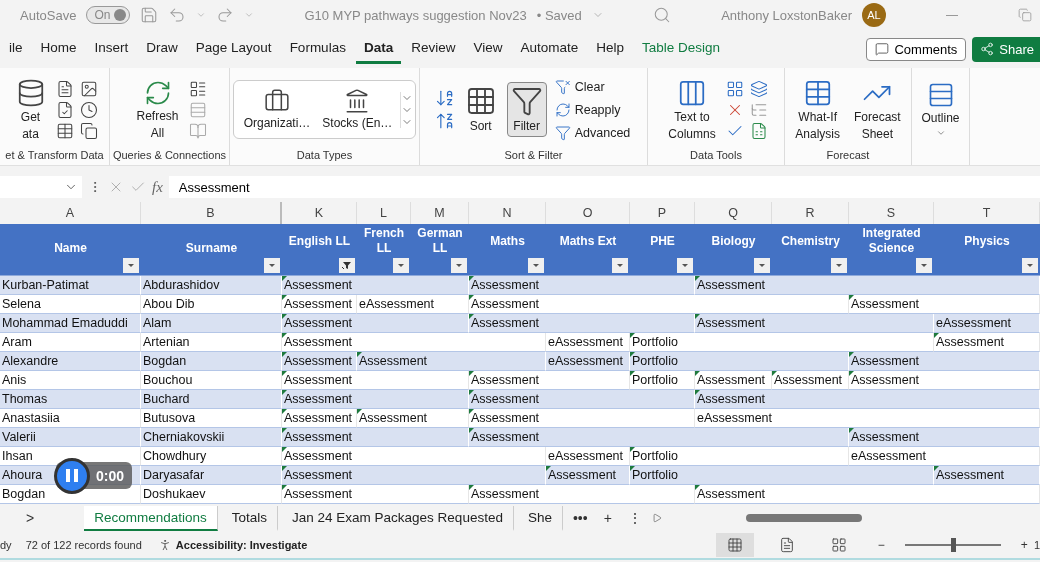 The image size is (1040, 562). Describe the element at coordinates (592, 109) in the screenshot. I see `reapply-button: Reapply` at that location.